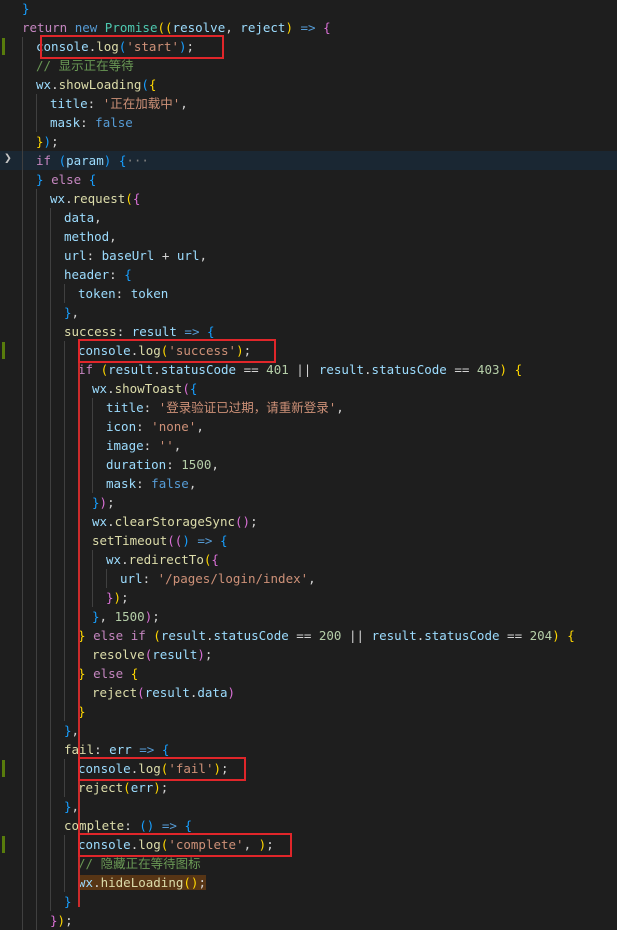  I want to click on code-line: url: '/pages/login/index',, so click(308, 578).